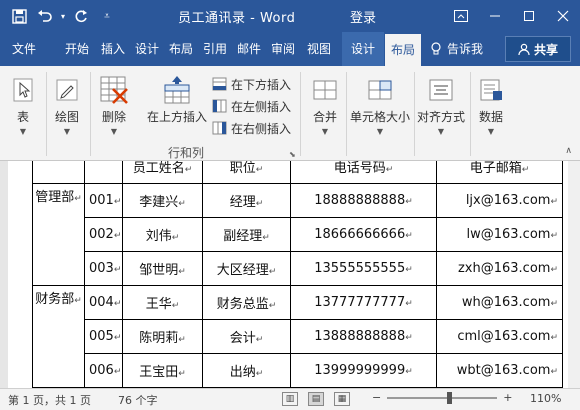  I want to click on share-button: 共享, so click(538, 49).